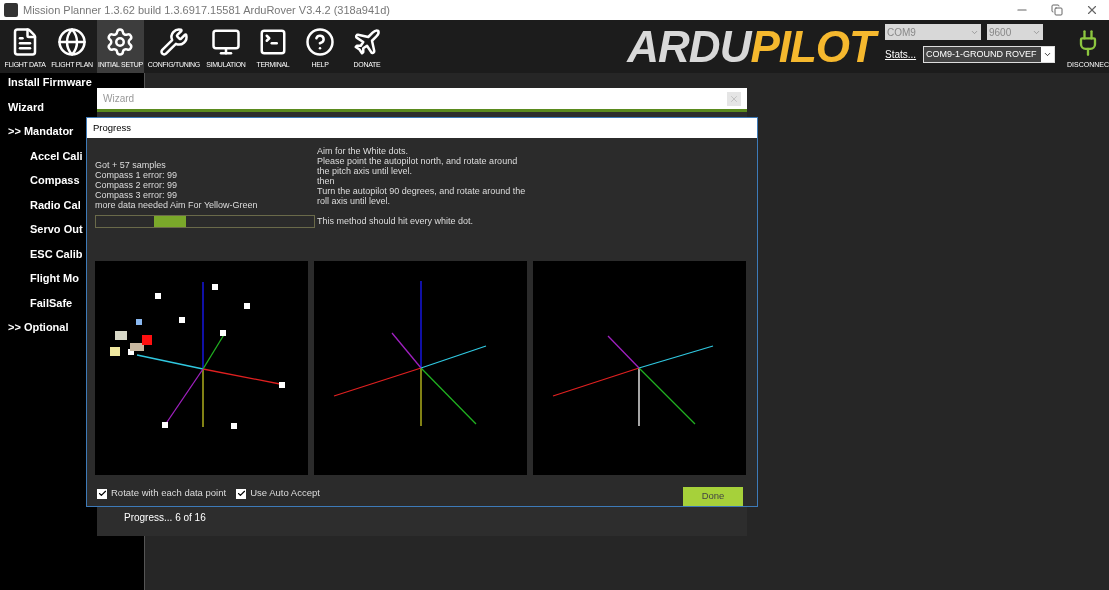 The height and width of the screenshot is (590, 1109). I want to click on instruction-line: Turn the autopilot 90 degrees, and rotate around the, so click(421, 190).